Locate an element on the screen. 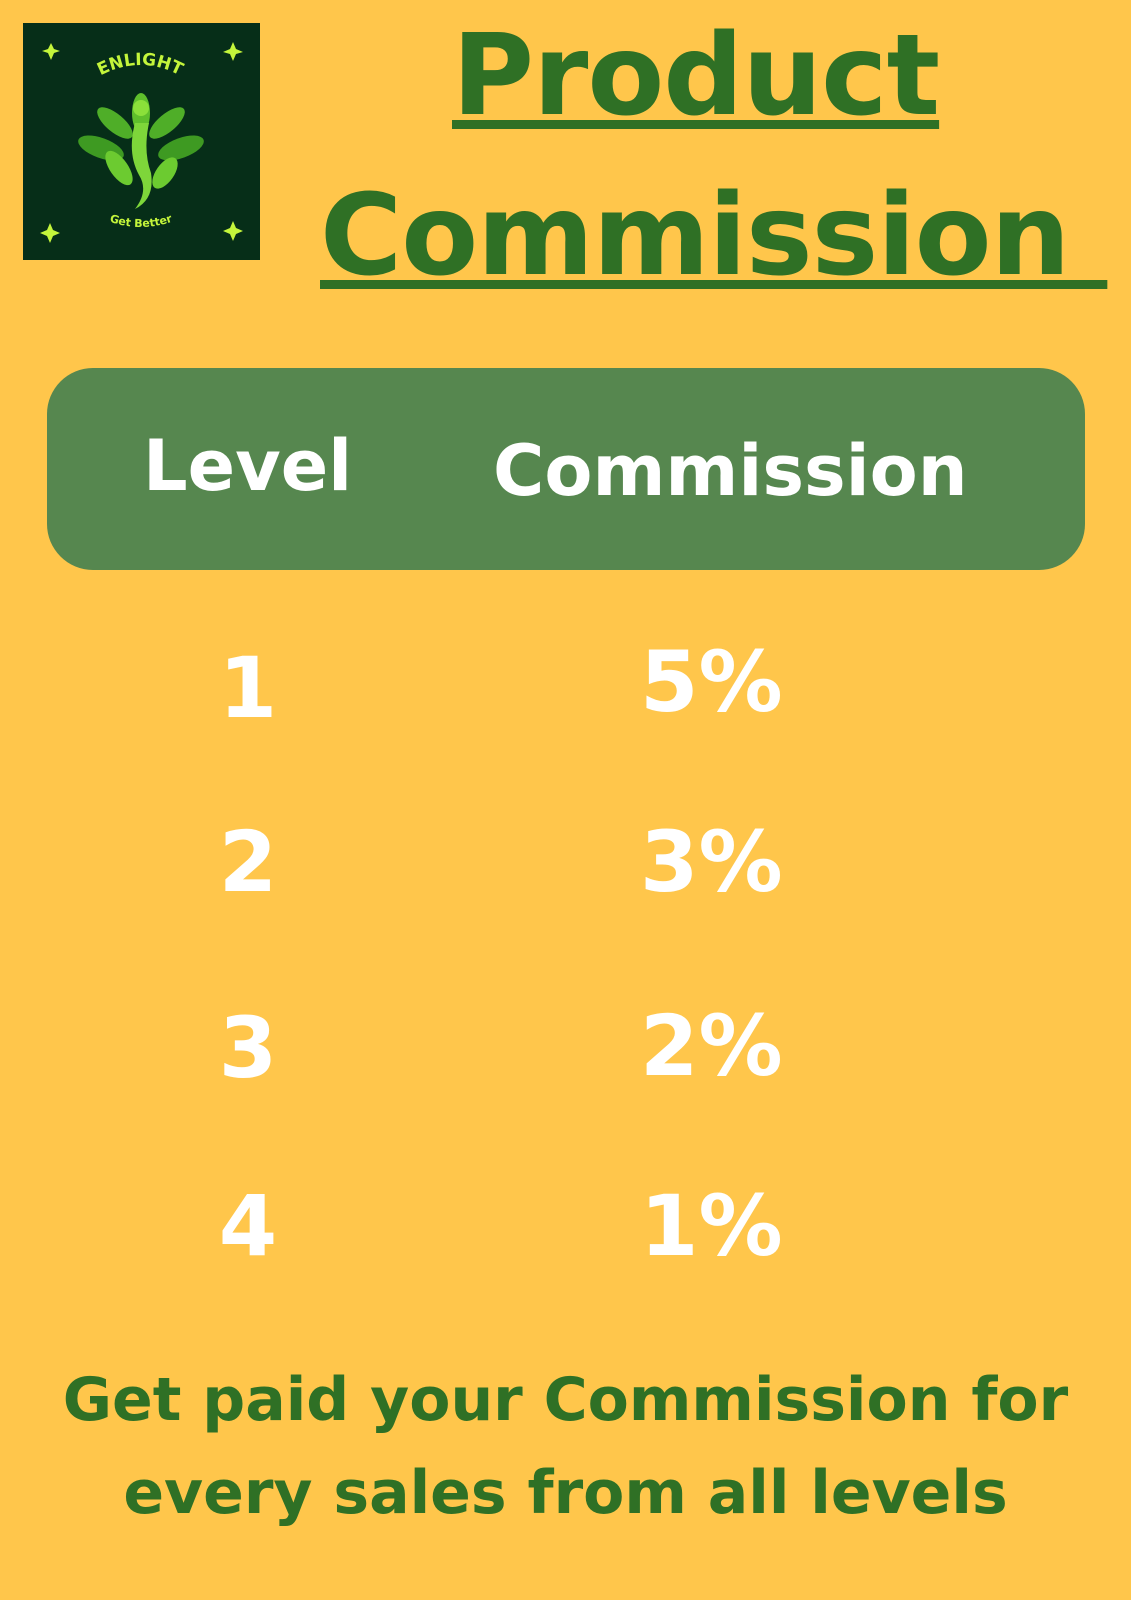 This screenshot has height=1600, width=1131. commission-cell: 3% is located at coordinates (711, 862).